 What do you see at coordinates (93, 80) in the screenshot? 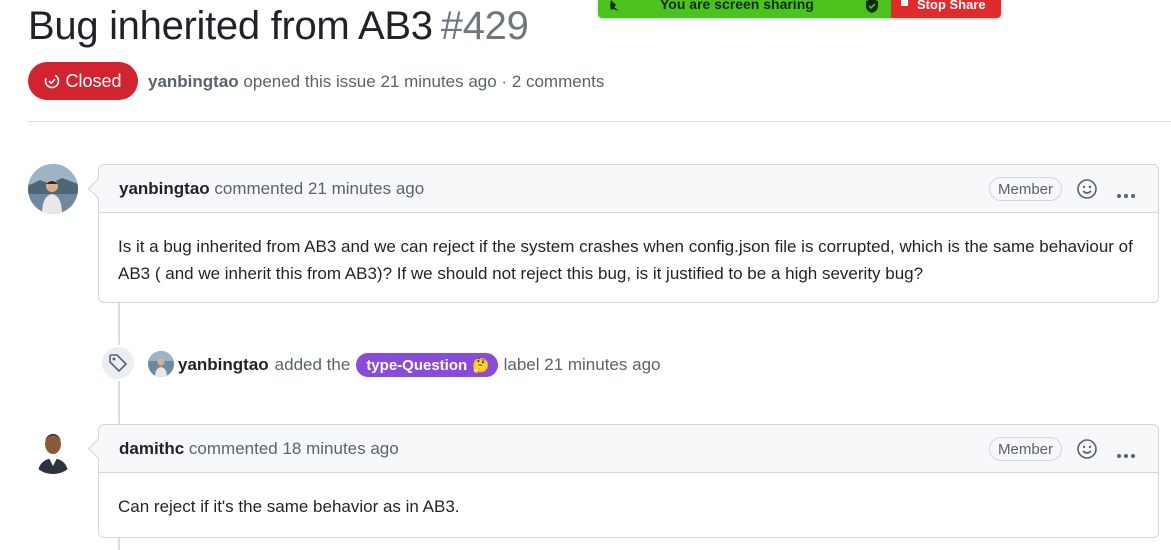
I see `issue-state-label: Closed` at bounding box center [93, 80].